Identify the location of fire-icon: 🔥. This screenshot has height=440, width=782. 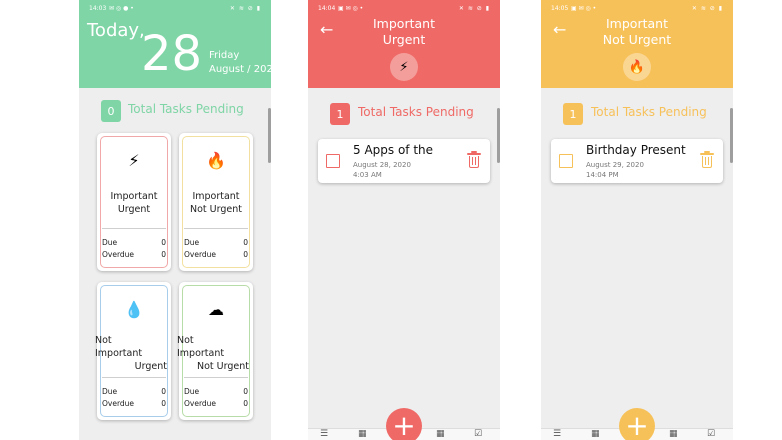
(637, 67).